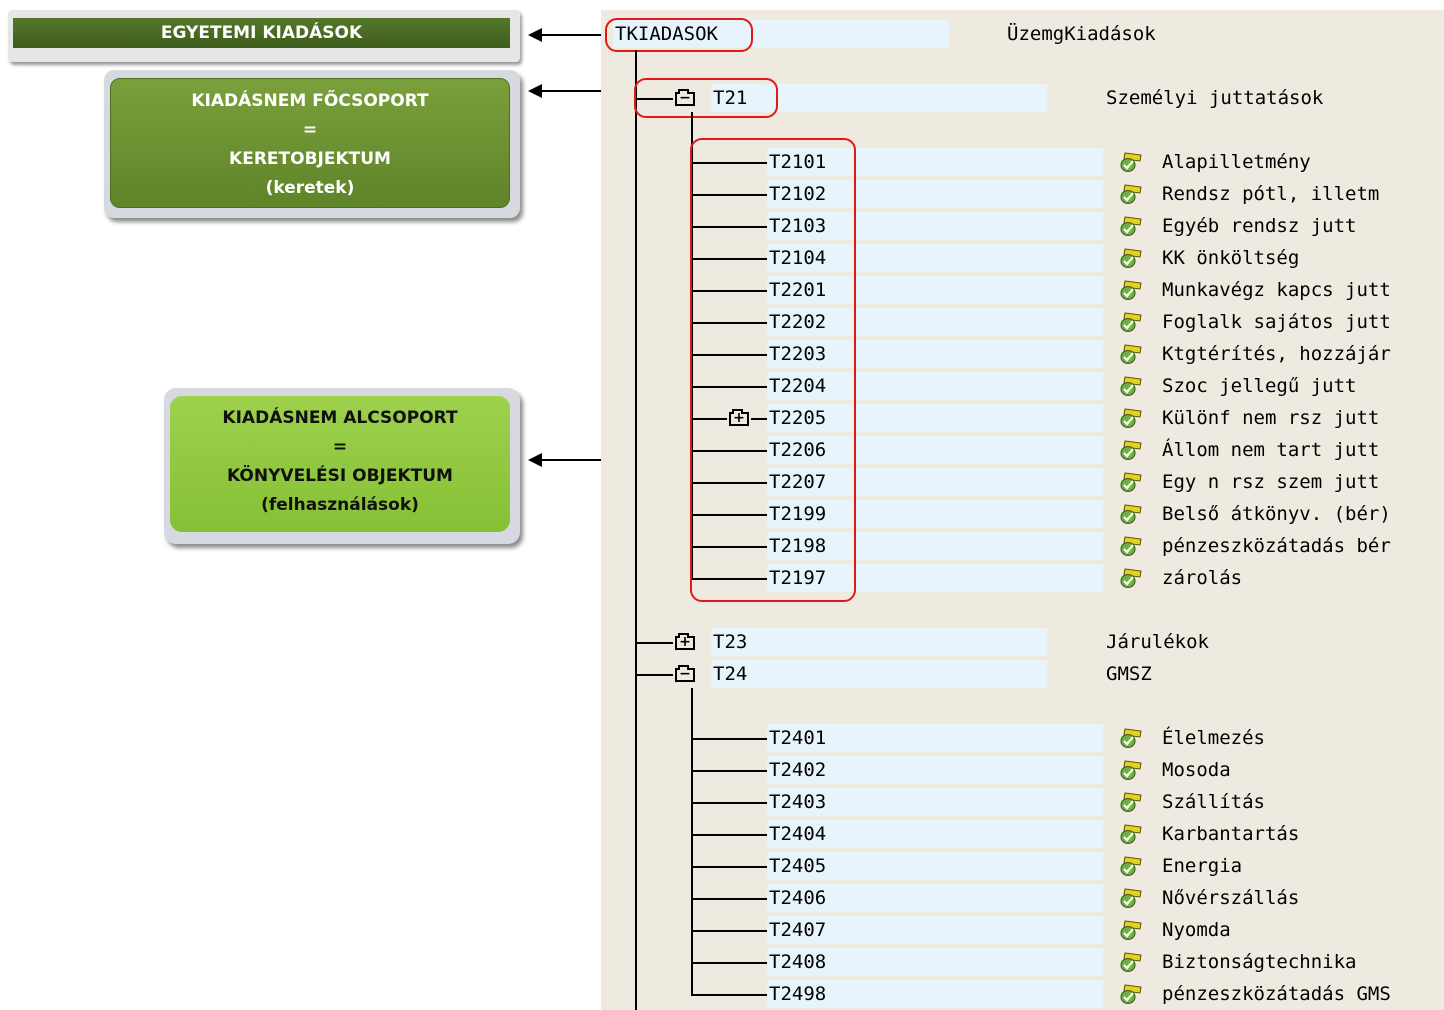 The height and width of the screenshot is (1010, 1444). What do you see at coordinates (1271, 482) in the screenshot?
I see `leaf-description: Egy n rsz szem jutt` at bounding box center [1271, 482].